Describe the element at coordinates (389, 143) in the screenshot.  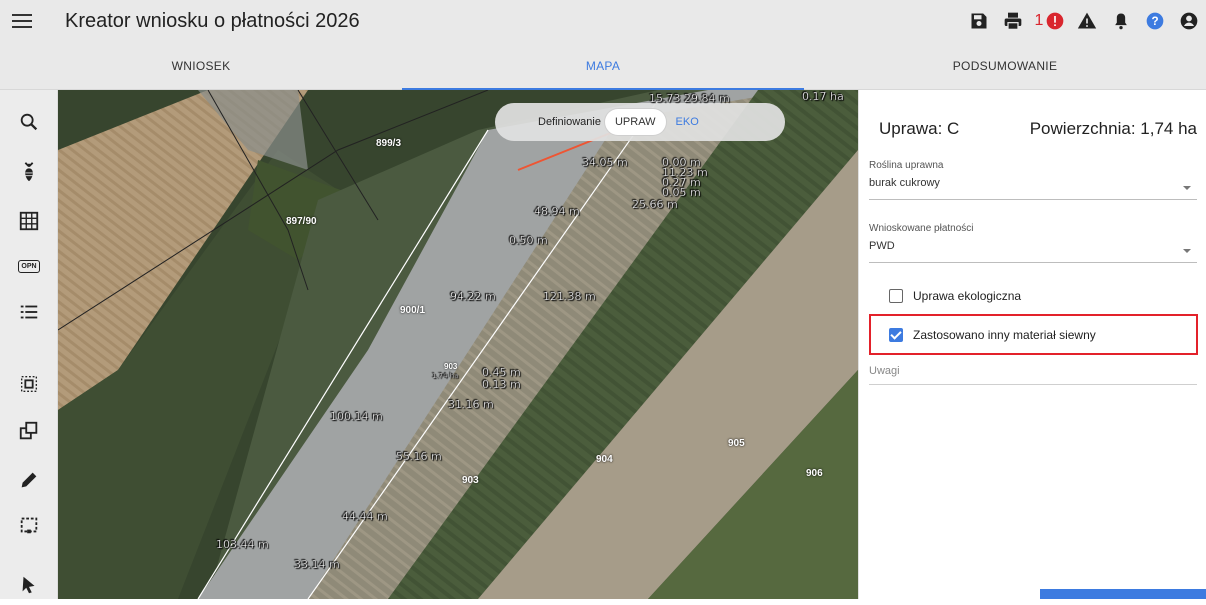
I see `parcel-label: 899/3` at that location.